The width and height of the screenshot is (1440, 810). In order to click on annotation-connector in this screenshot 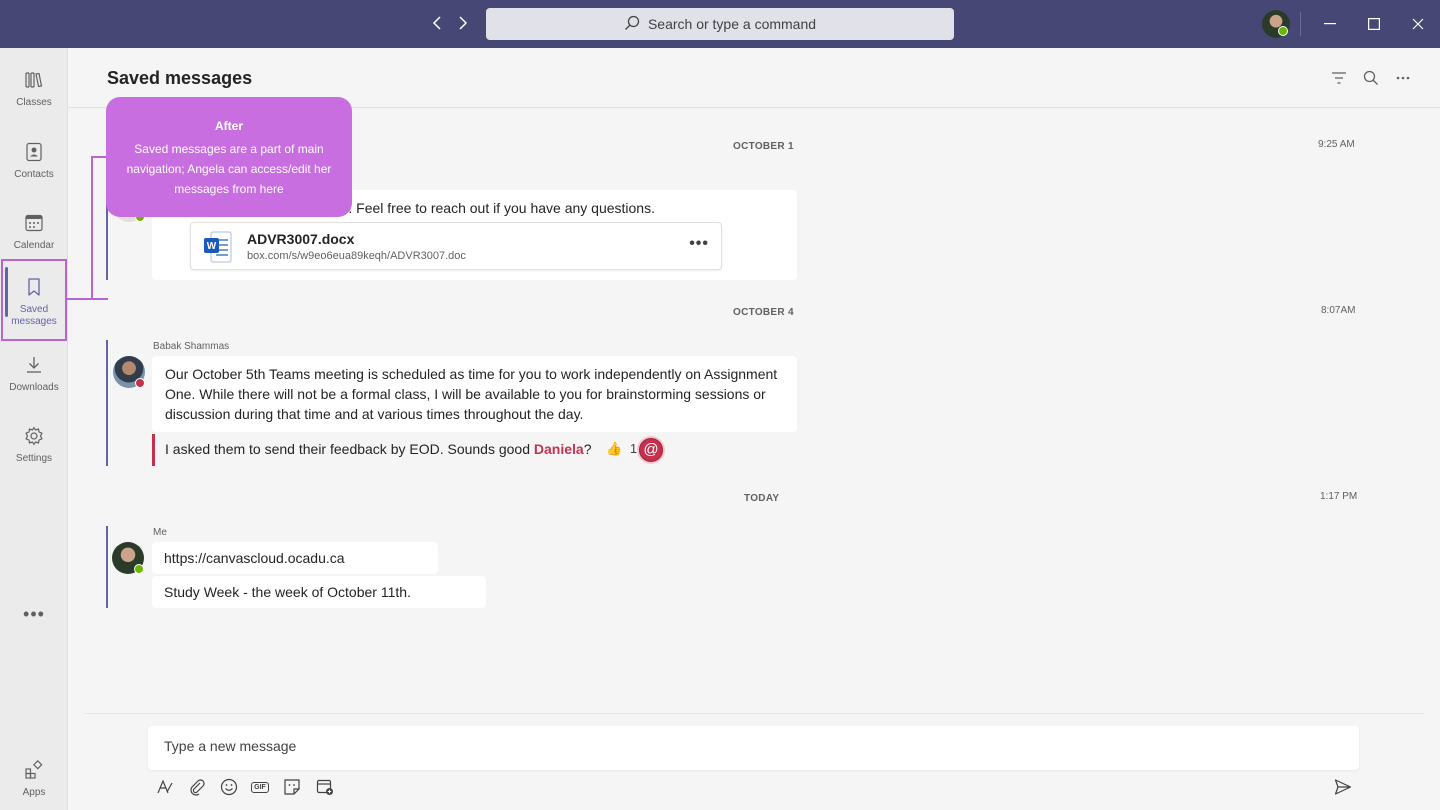, I will do `click(79, 299)`.